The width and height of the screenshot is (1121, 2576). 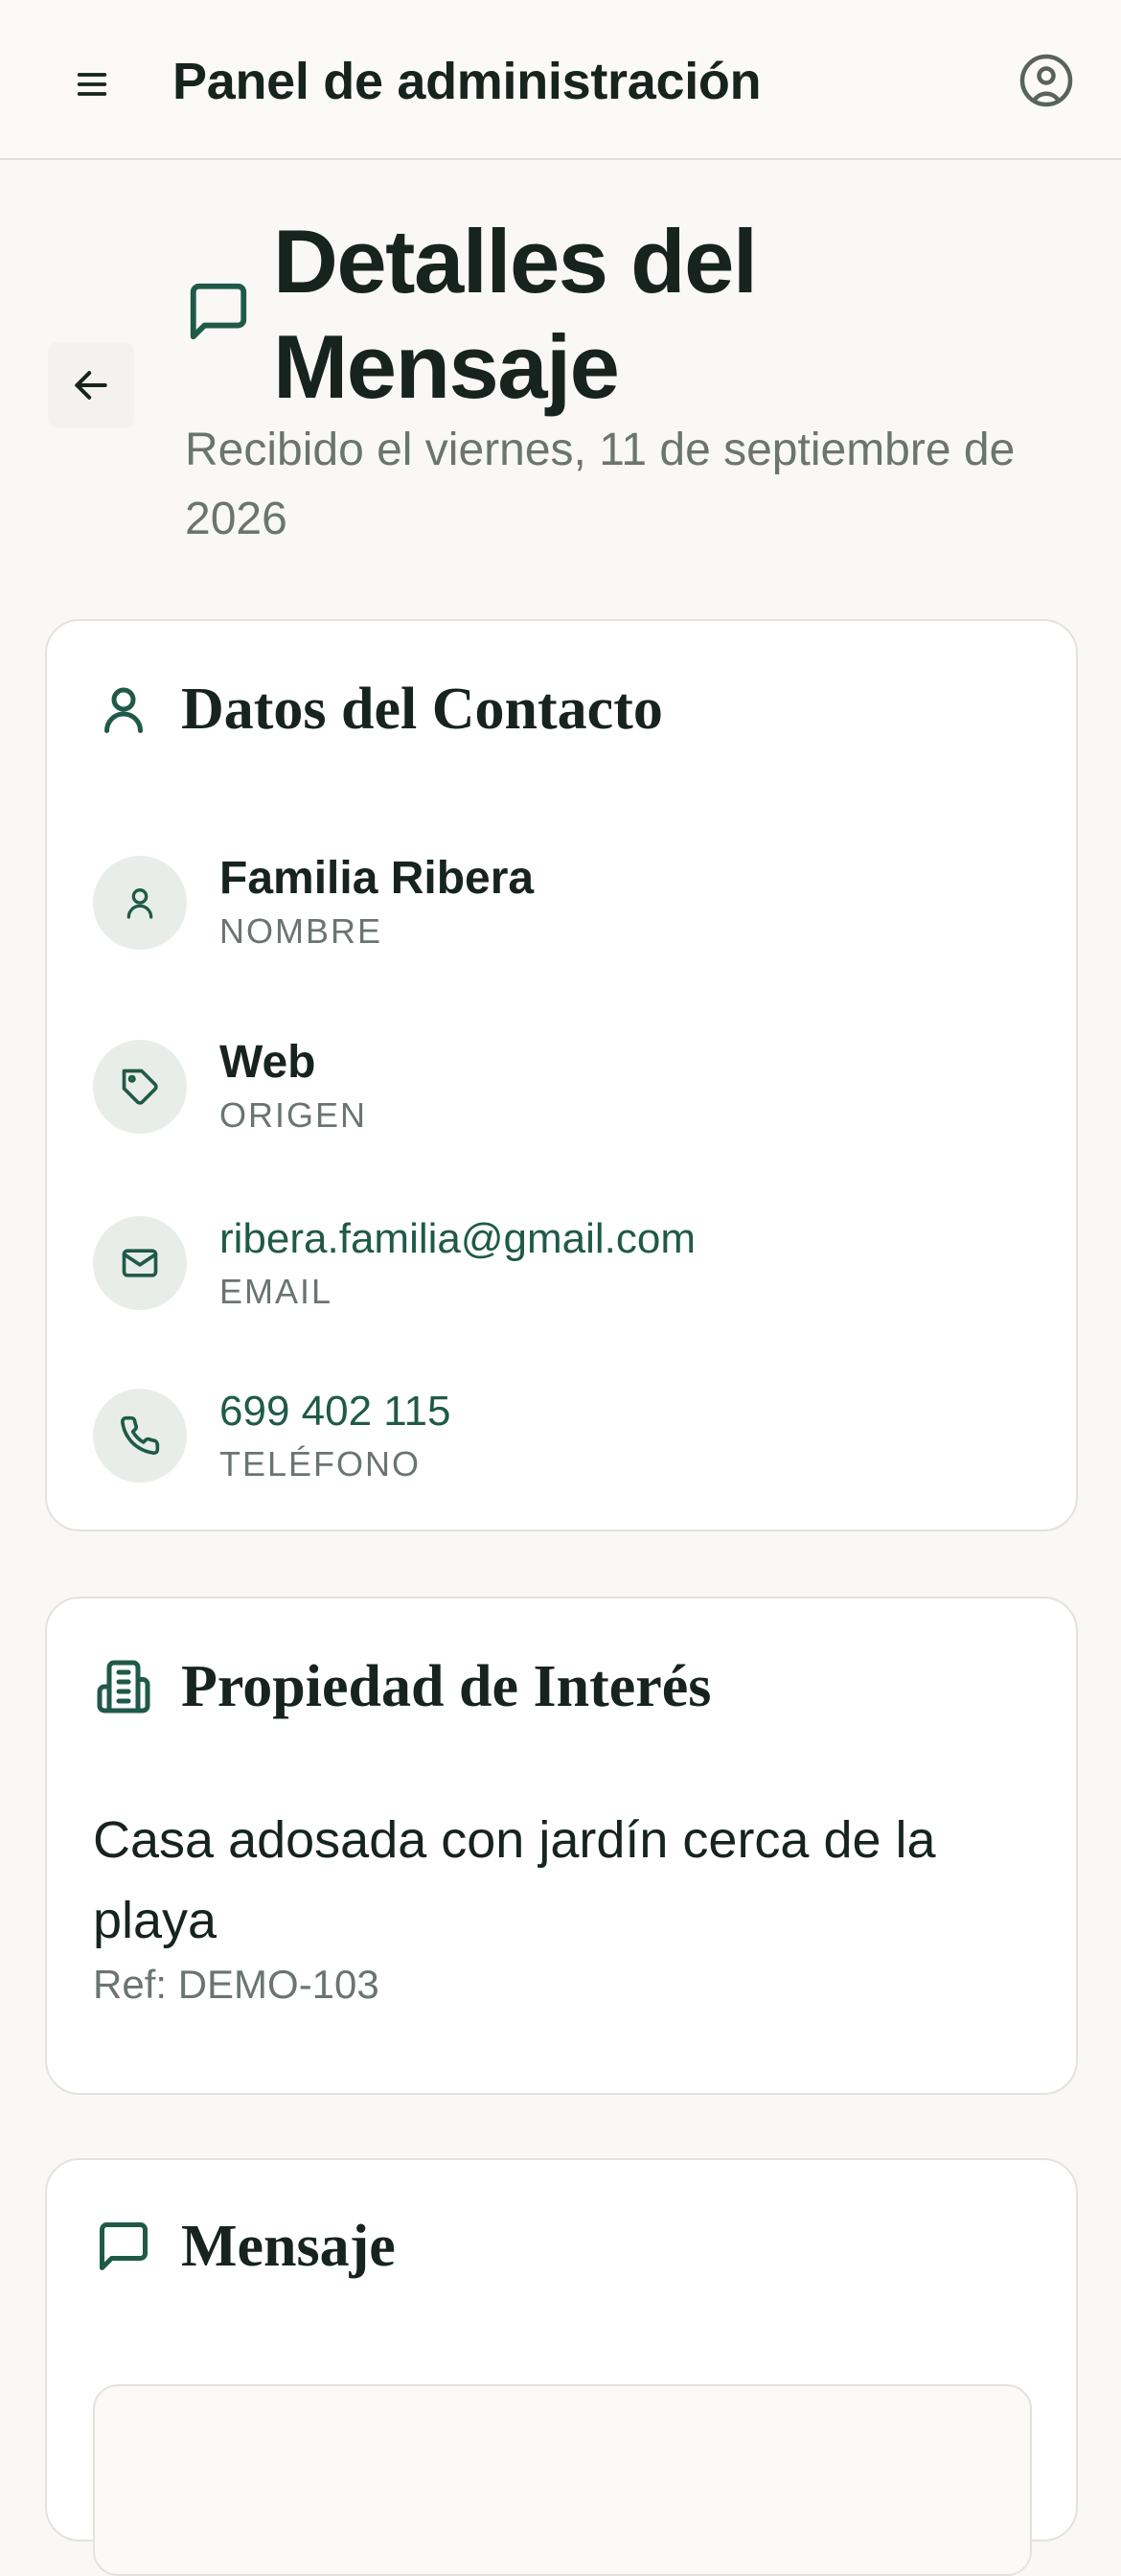 I want to click on phone-icon-circle, so click(x=140, y=1436).